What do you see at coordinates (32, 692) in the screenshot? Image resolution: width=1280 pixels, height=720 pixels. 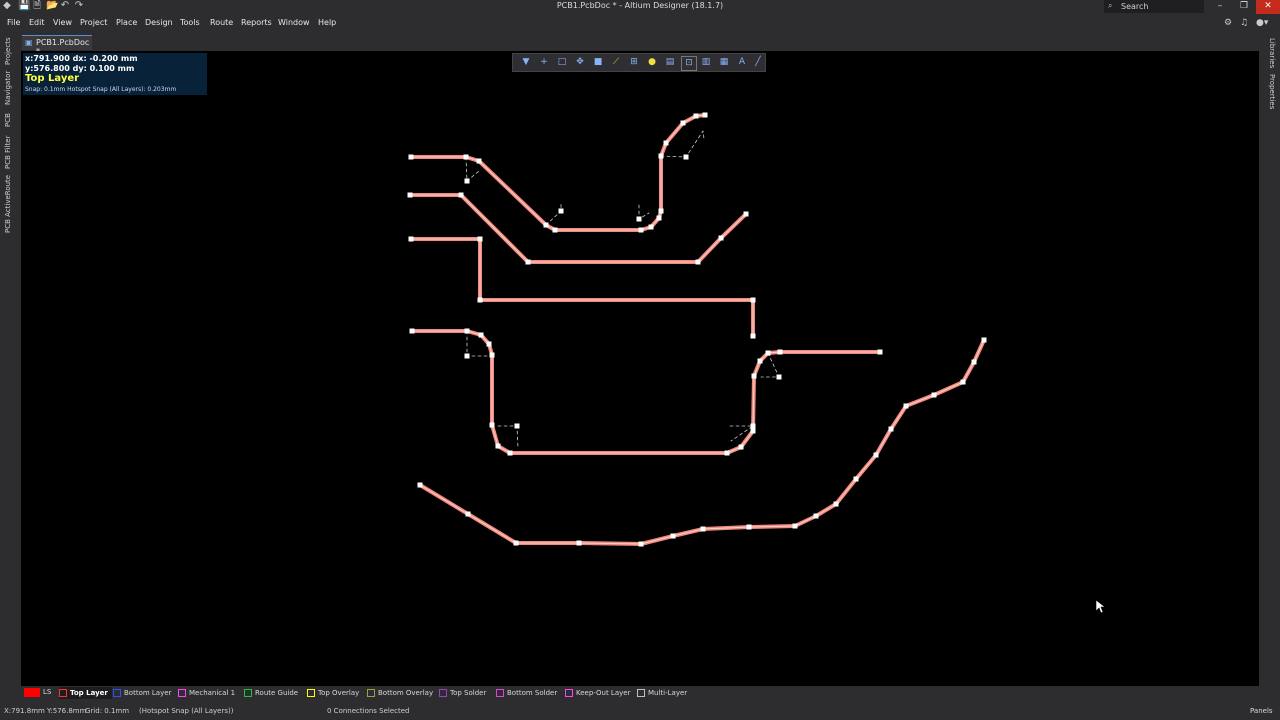 I see `layer-set-swatch` at bounding box center [32, 692].